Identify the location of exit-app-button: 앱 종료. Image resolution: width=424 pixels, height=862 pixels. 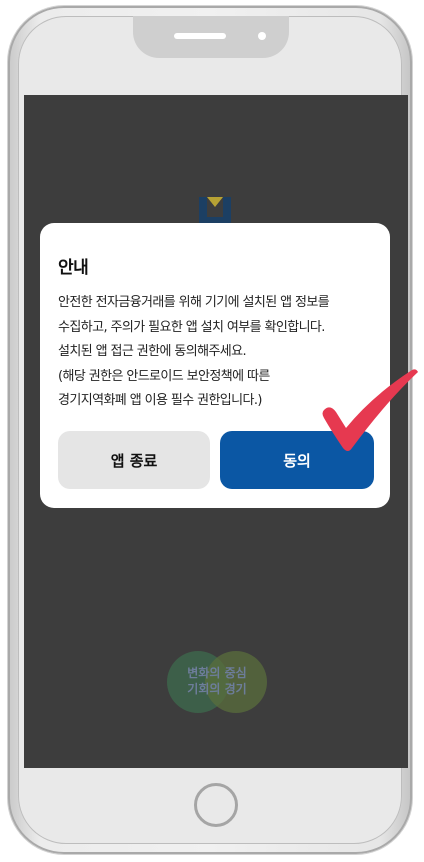
(134, 460).